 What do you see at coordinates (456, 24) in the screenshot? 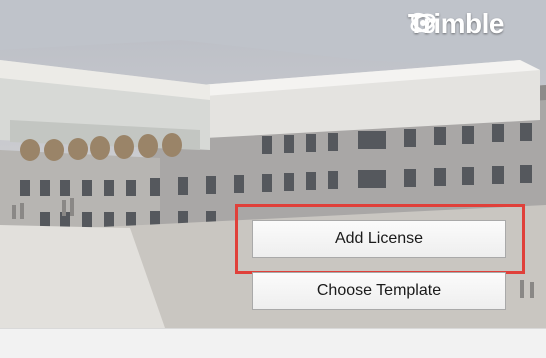
I see `trimble-logo: Trimble` at bounding box center [456, 24].